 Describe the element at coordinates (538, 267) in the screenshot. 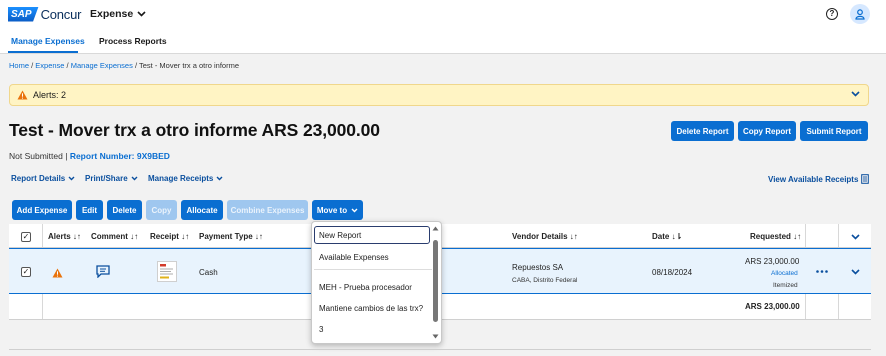

I see `vendor-name-cell: Repuestos SA` at that location.